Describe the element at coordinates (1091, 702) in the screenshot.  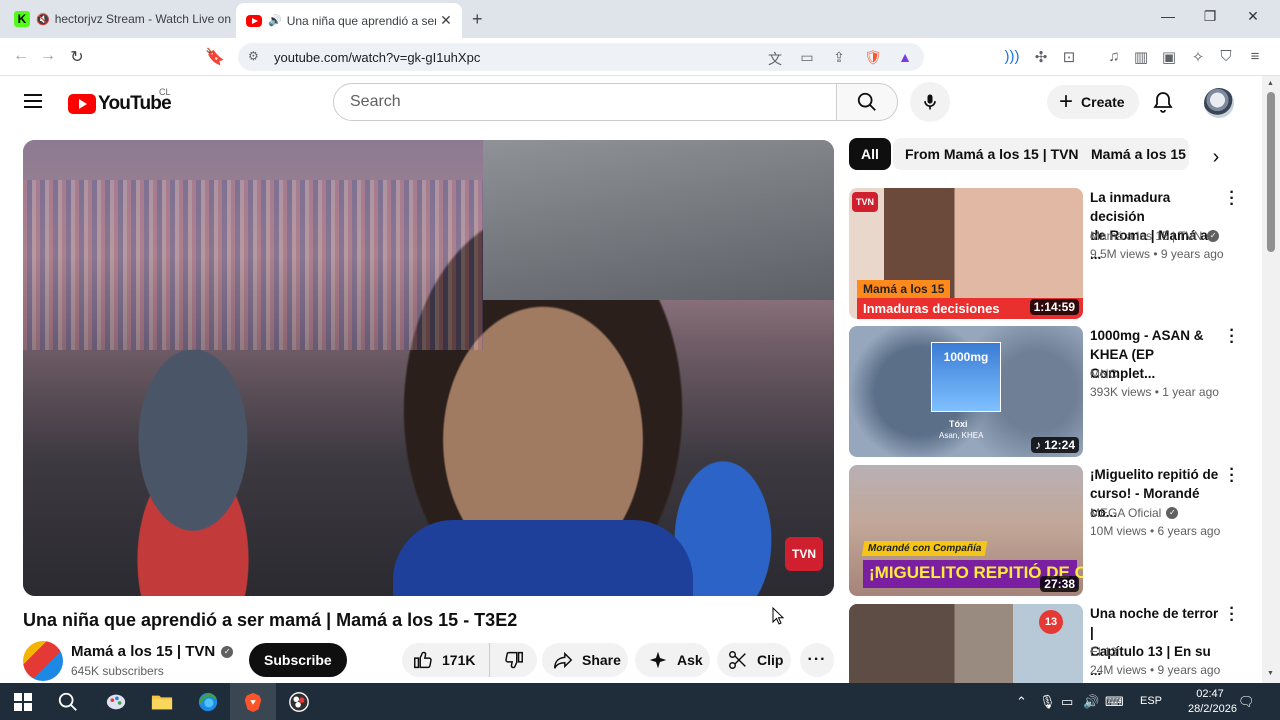
I see `volume-icon: 🔊` at that location.